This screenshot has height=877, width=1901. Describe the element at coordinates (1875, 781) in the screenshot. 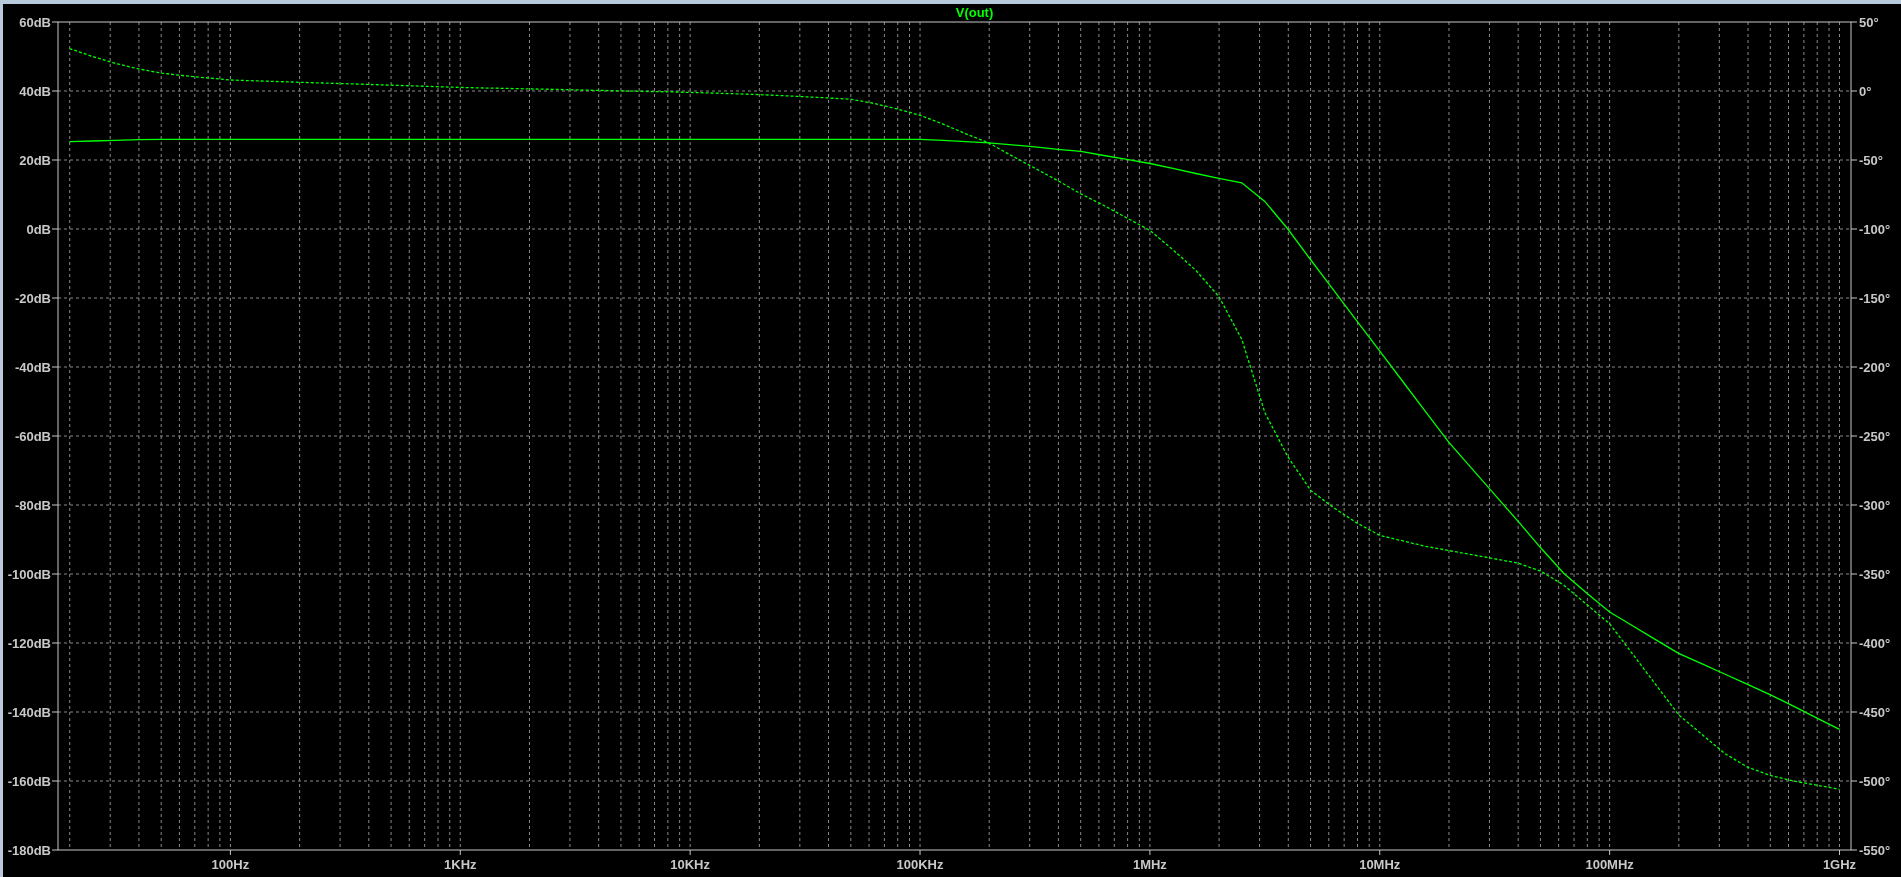

I see `axis-tick-label: -500°` at that location.